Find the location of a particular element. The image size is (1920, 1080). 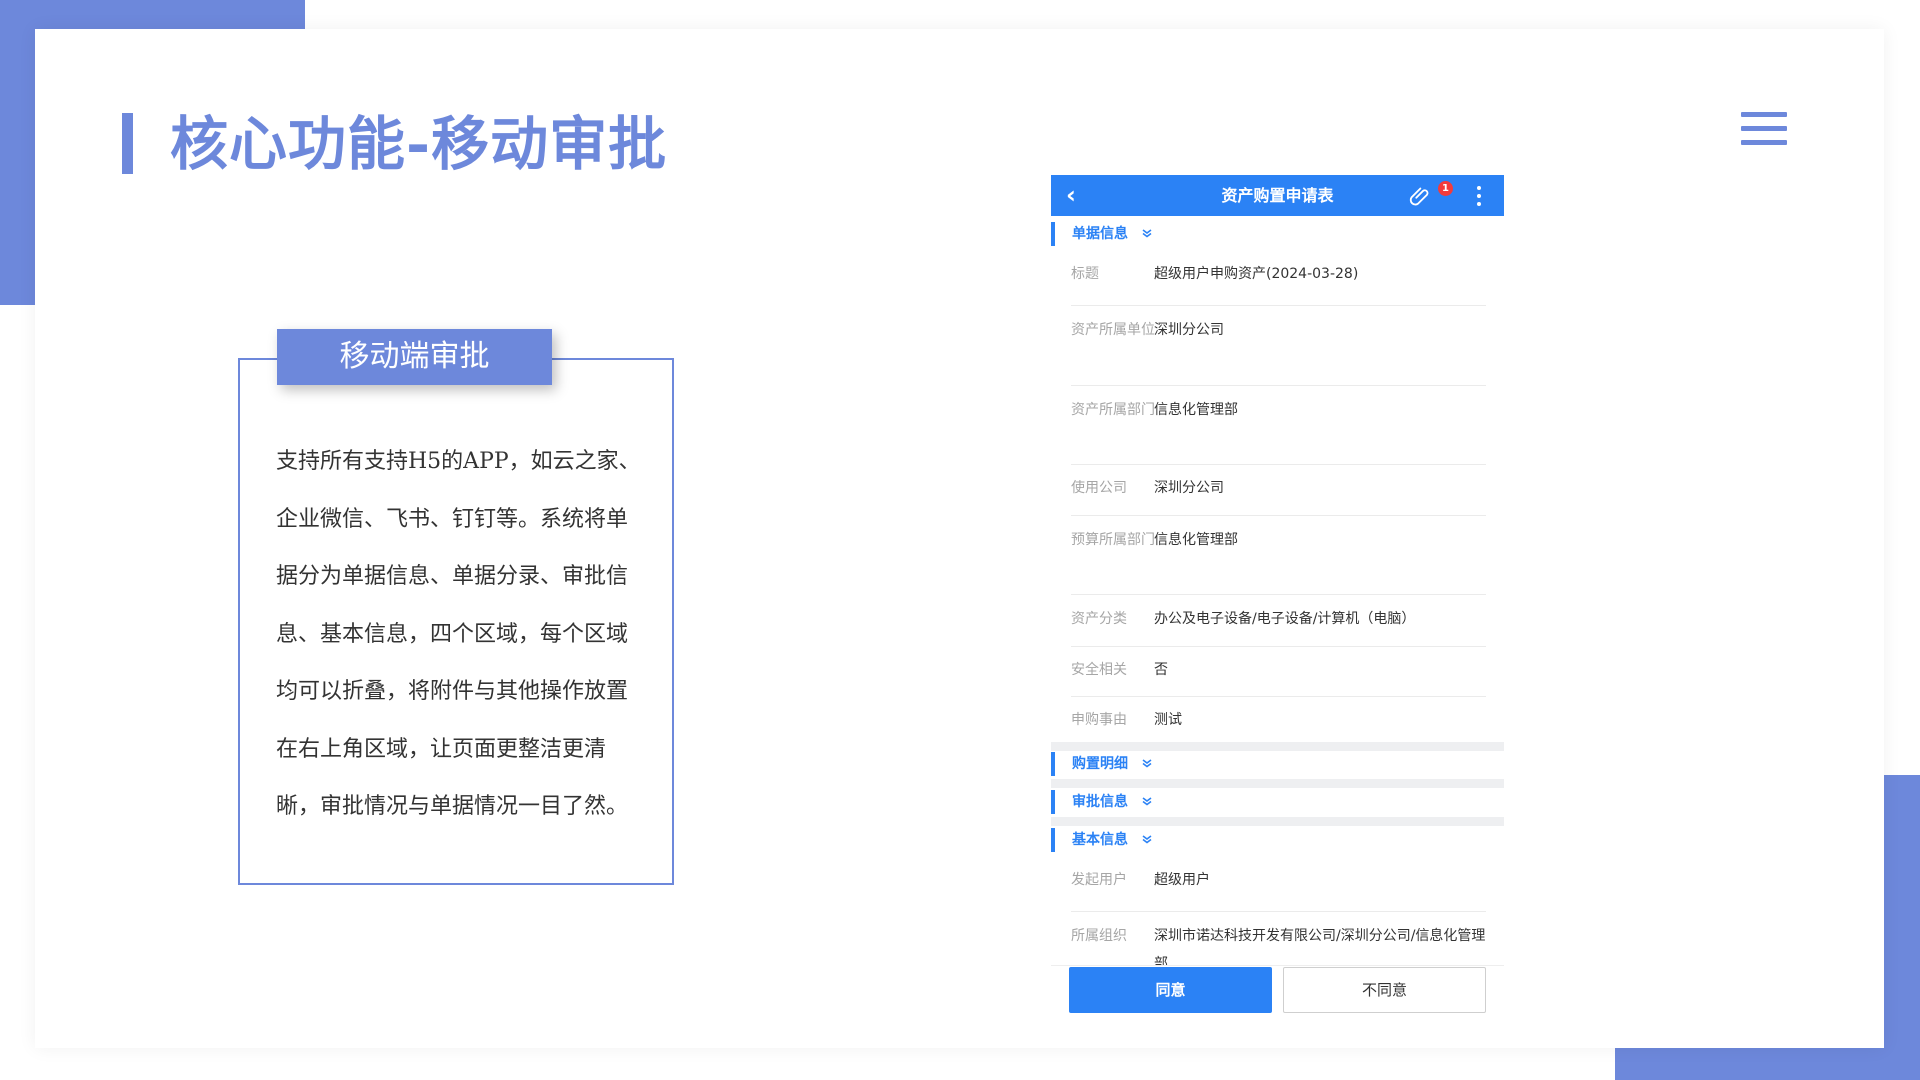

agree-button: 同意 is located at coordinates (1170, 990).